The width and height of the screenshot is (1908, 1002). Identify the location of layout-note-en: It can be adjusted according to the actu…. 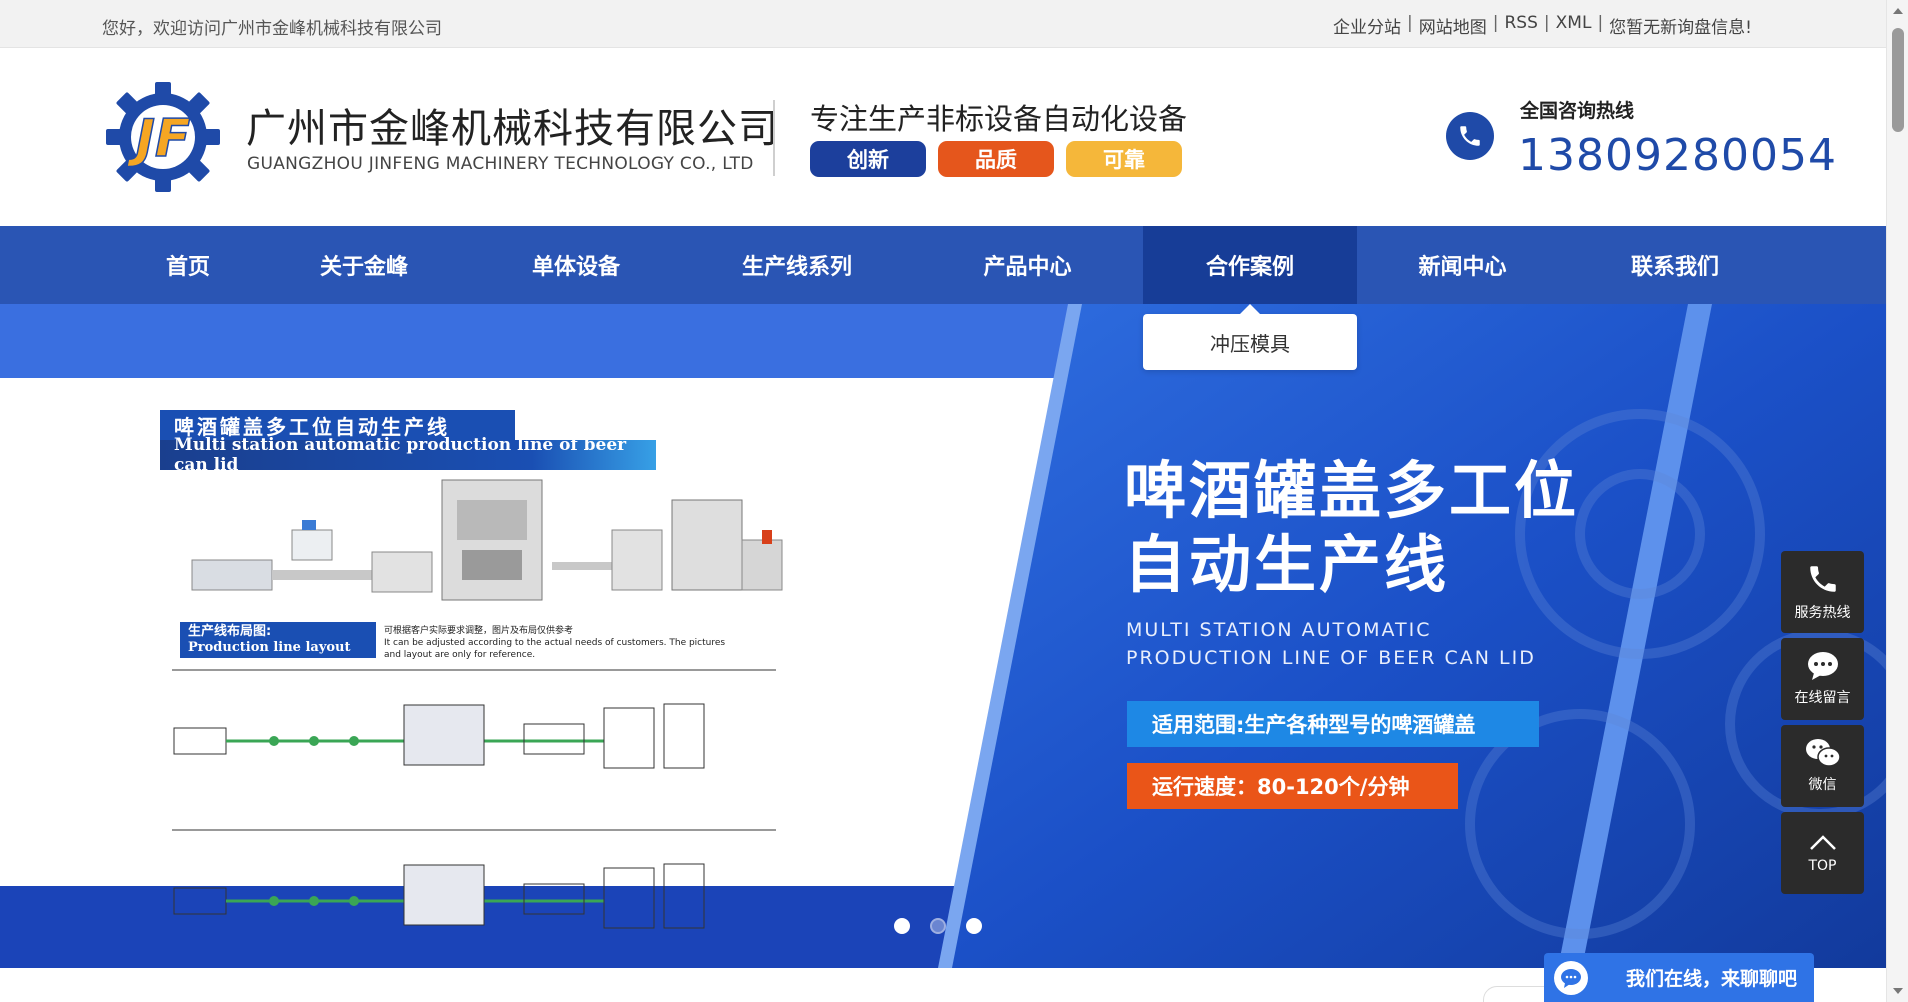
(555, 649).